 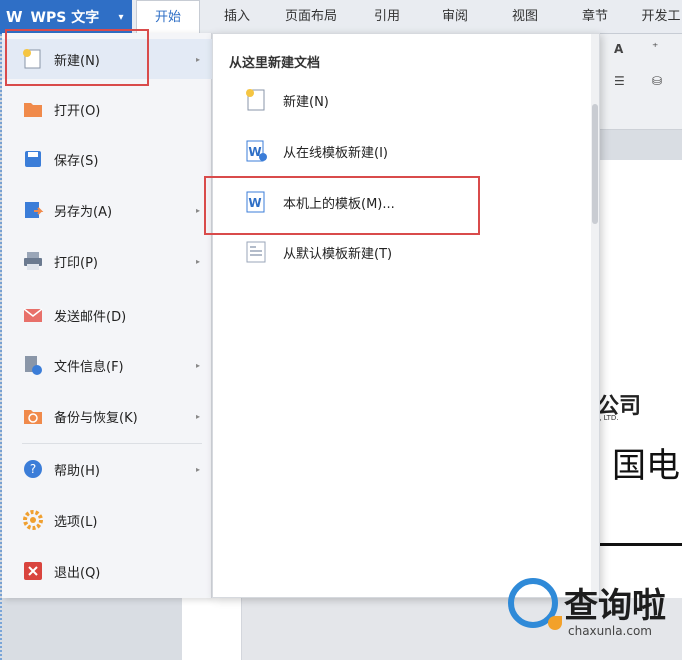 I want to click on menu-item-send-mail: 发送邮件(D), so click(x=107, y=315).